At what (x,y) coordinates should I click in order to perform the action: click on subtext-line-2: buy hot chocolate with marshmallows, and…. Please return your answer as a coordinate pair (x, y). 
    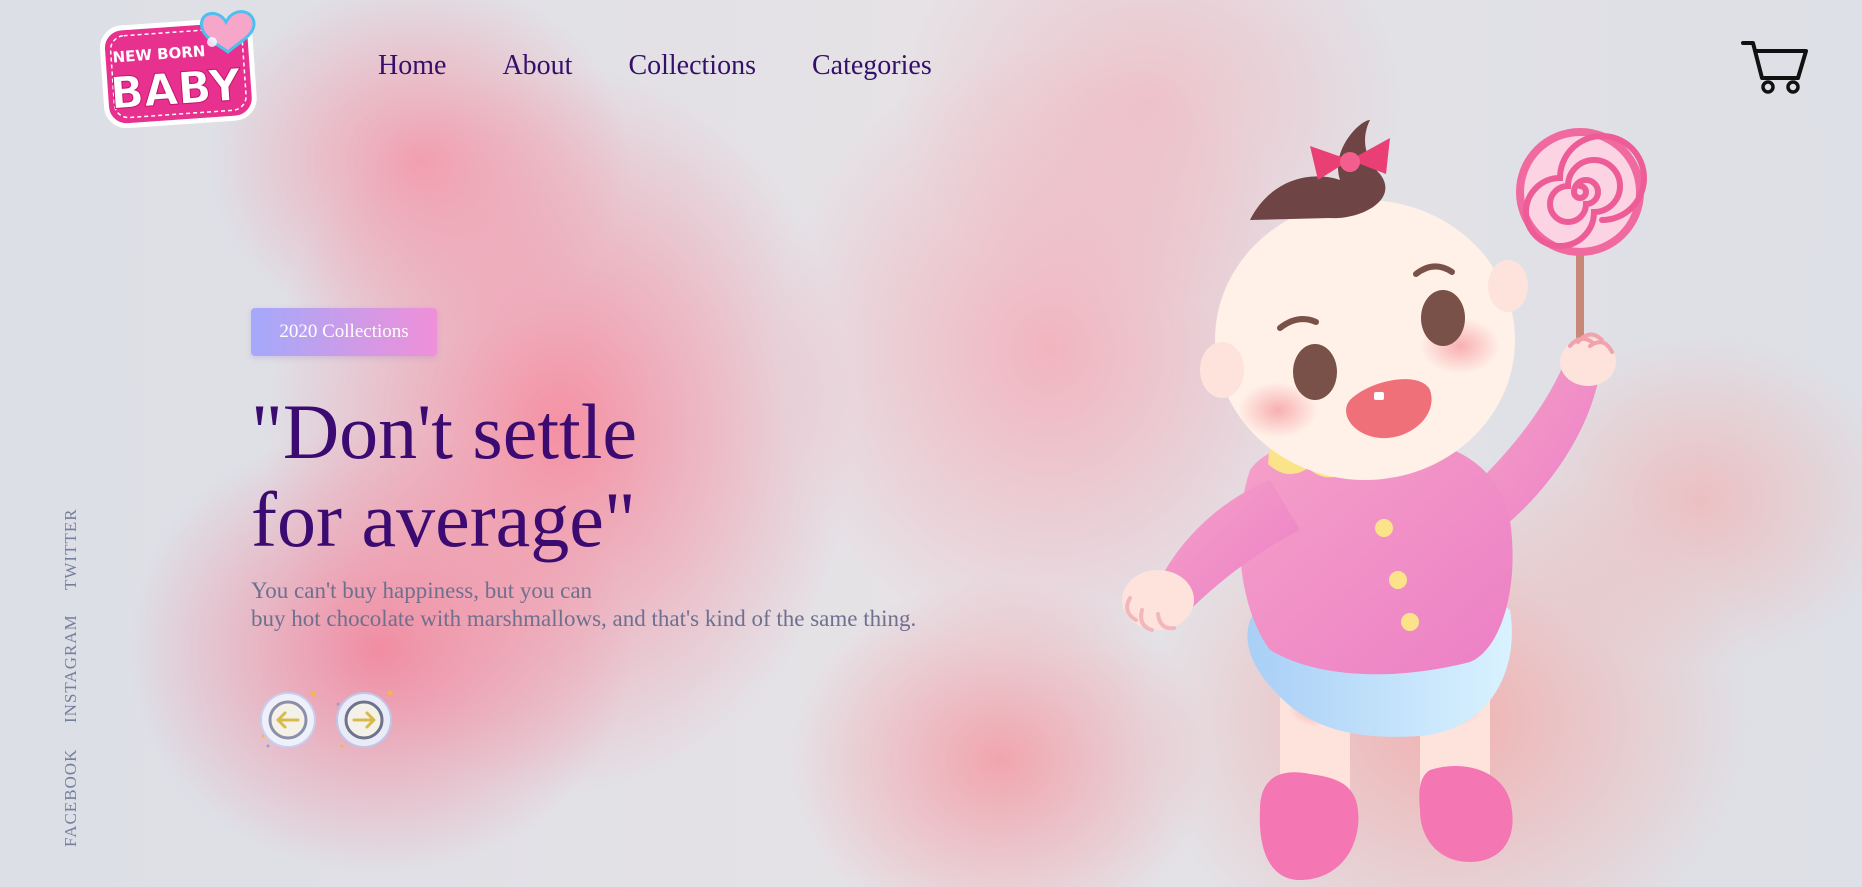
    Looking at the image, I should click on (584, 618).